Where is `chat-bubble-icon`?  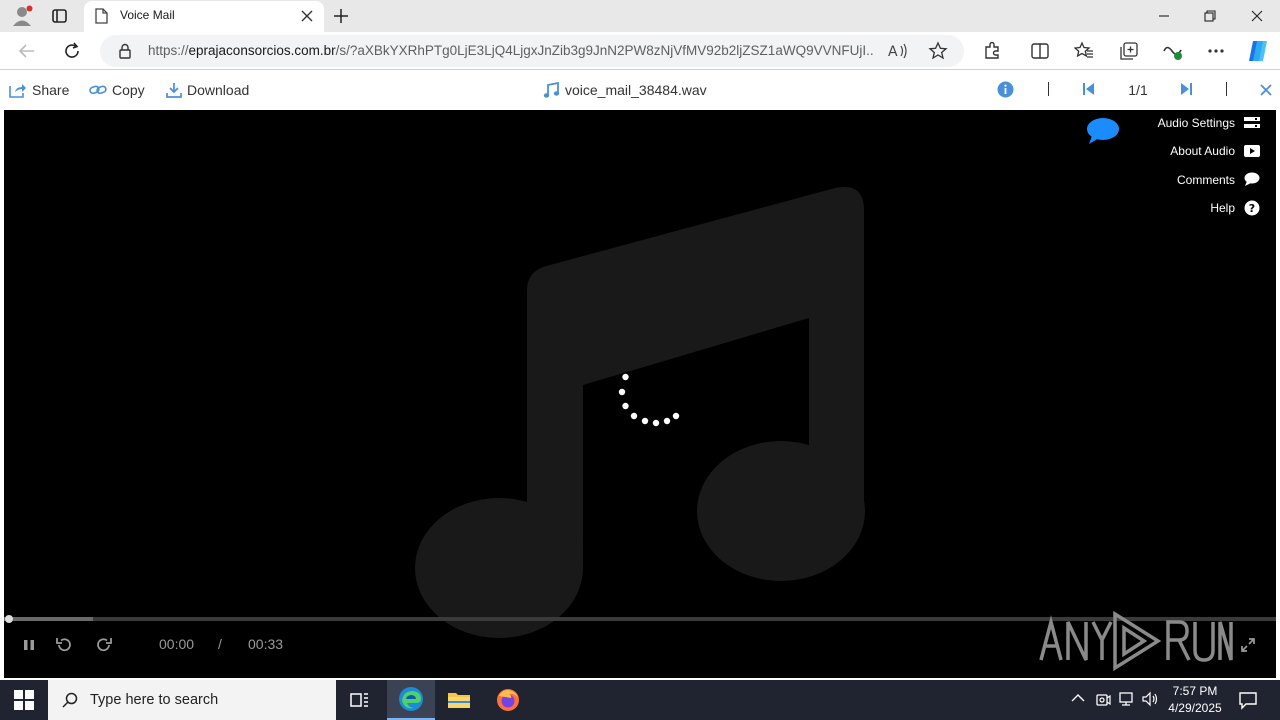 chat-bubble-icon is located at coordinates (1103, 131).